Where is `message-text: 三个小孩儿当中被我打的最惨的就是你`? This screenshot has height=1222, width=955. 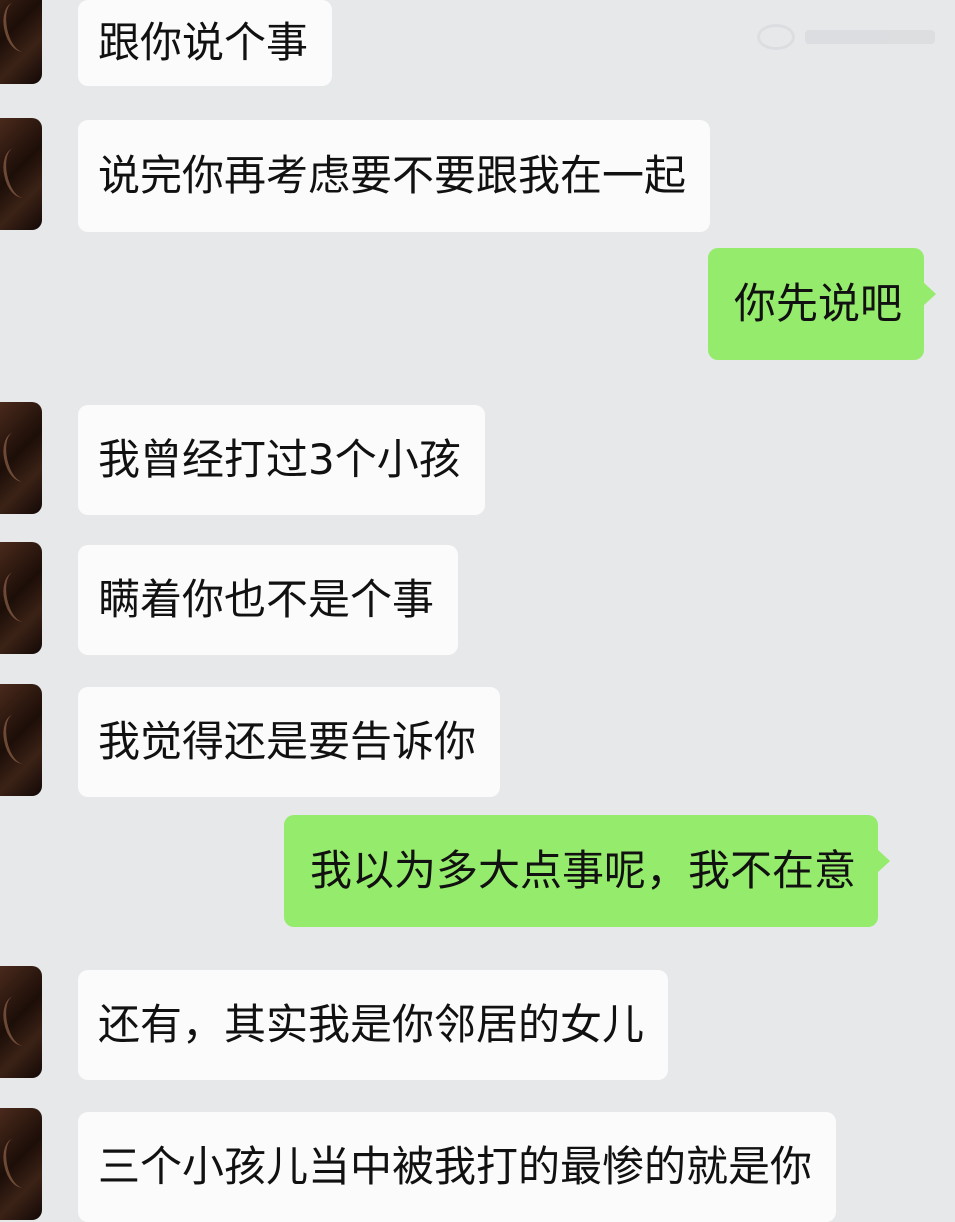
message-text: 三个小孩儿当中被我打的最惨的就是你 is located at coordinates (455, 1166).